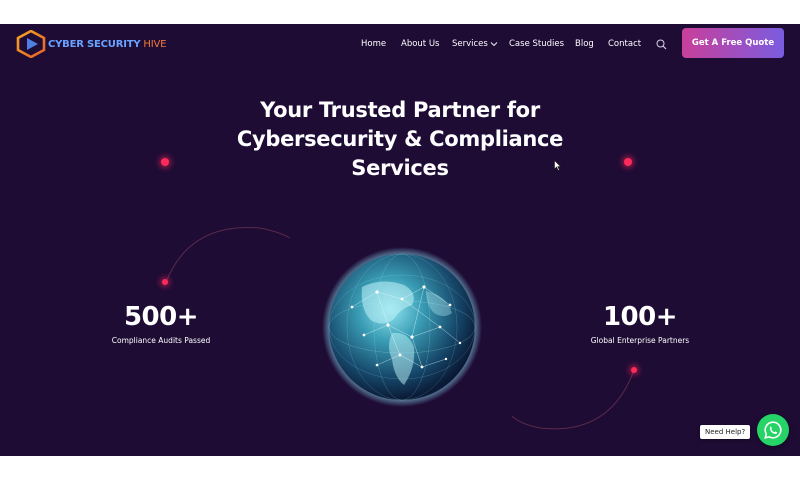  I want to click on whatsapp-icon, so click(773, 430).